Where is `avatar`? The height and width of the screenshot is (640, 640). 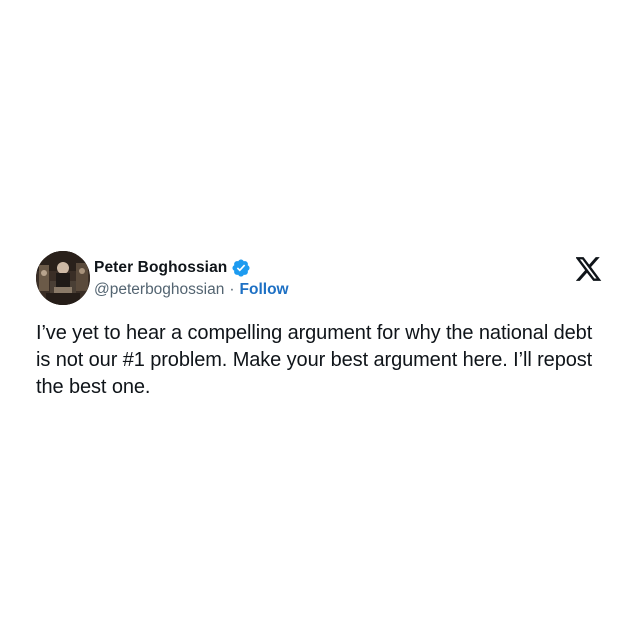
avatar is located at coordinates (63, 278).